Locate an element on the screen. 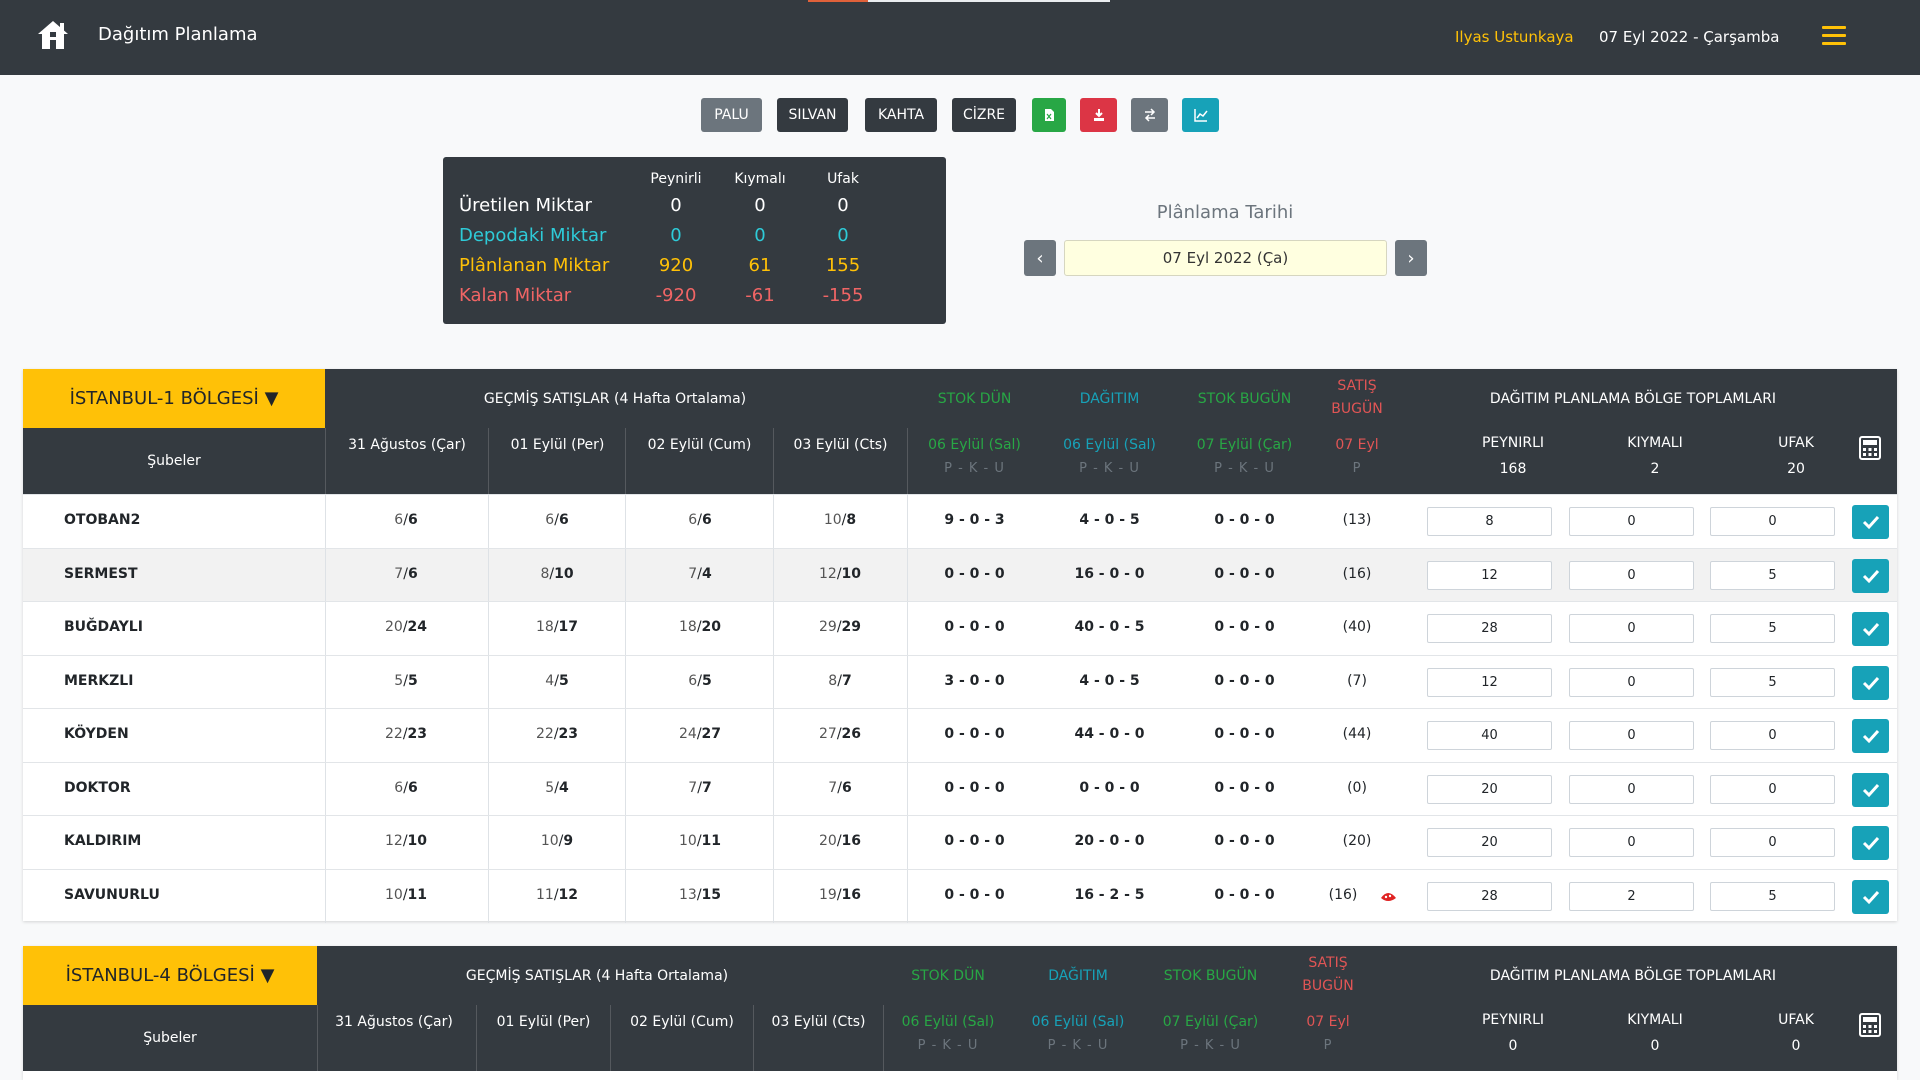 The height and width of the screenshot is (1080, 1920). past-sales-avg: 18 is located at coordinates (544, 627).